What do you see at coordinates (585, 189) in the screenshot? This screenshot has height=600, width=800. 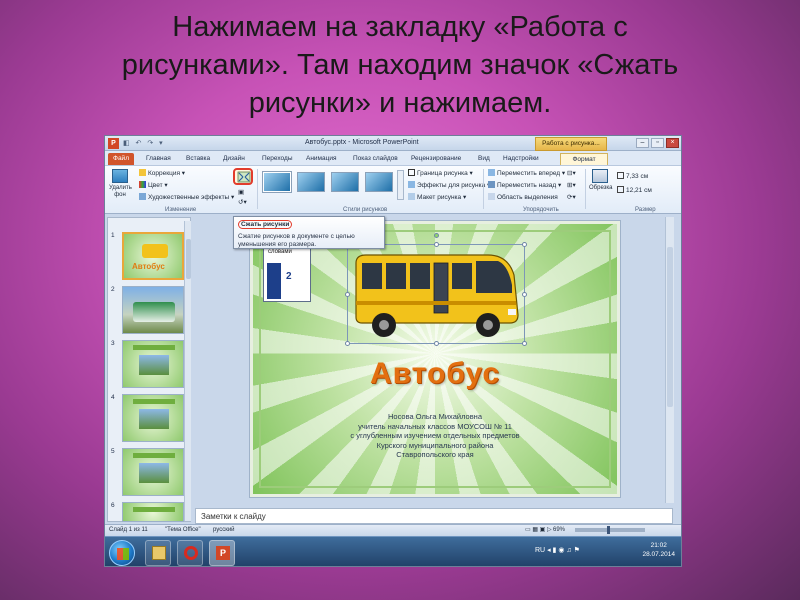 I see `ribbon-separator` at bounding box center [585, 189].